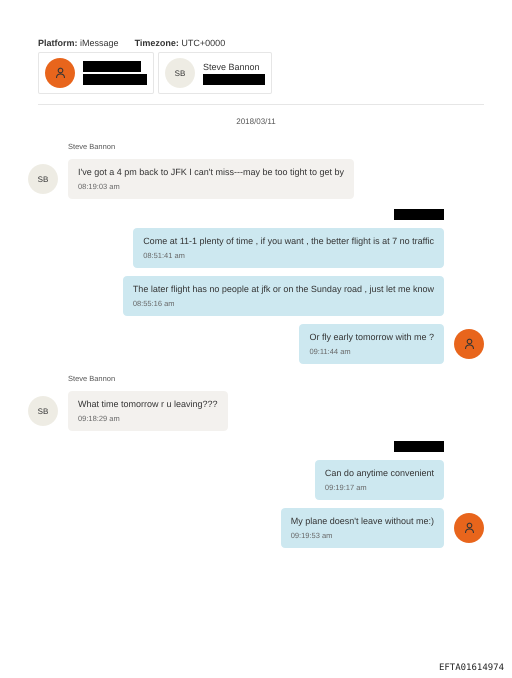 The width and height of the screenshot is (512, 678). What do you see at coordinates (148, 404) in the screenshot?
I see `message-text: What time tomorrow r u leaving???` at bounding box center [148, 404].